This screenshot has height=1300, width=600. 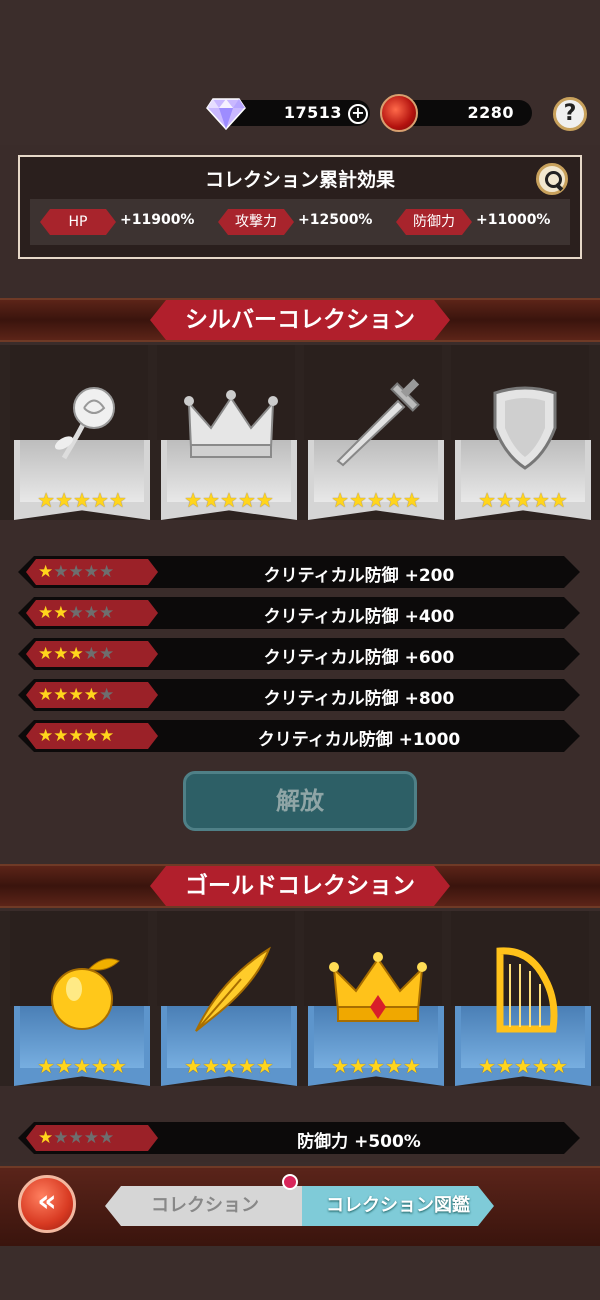 I want to click on help-button: ?, so click(x=570, y=114).